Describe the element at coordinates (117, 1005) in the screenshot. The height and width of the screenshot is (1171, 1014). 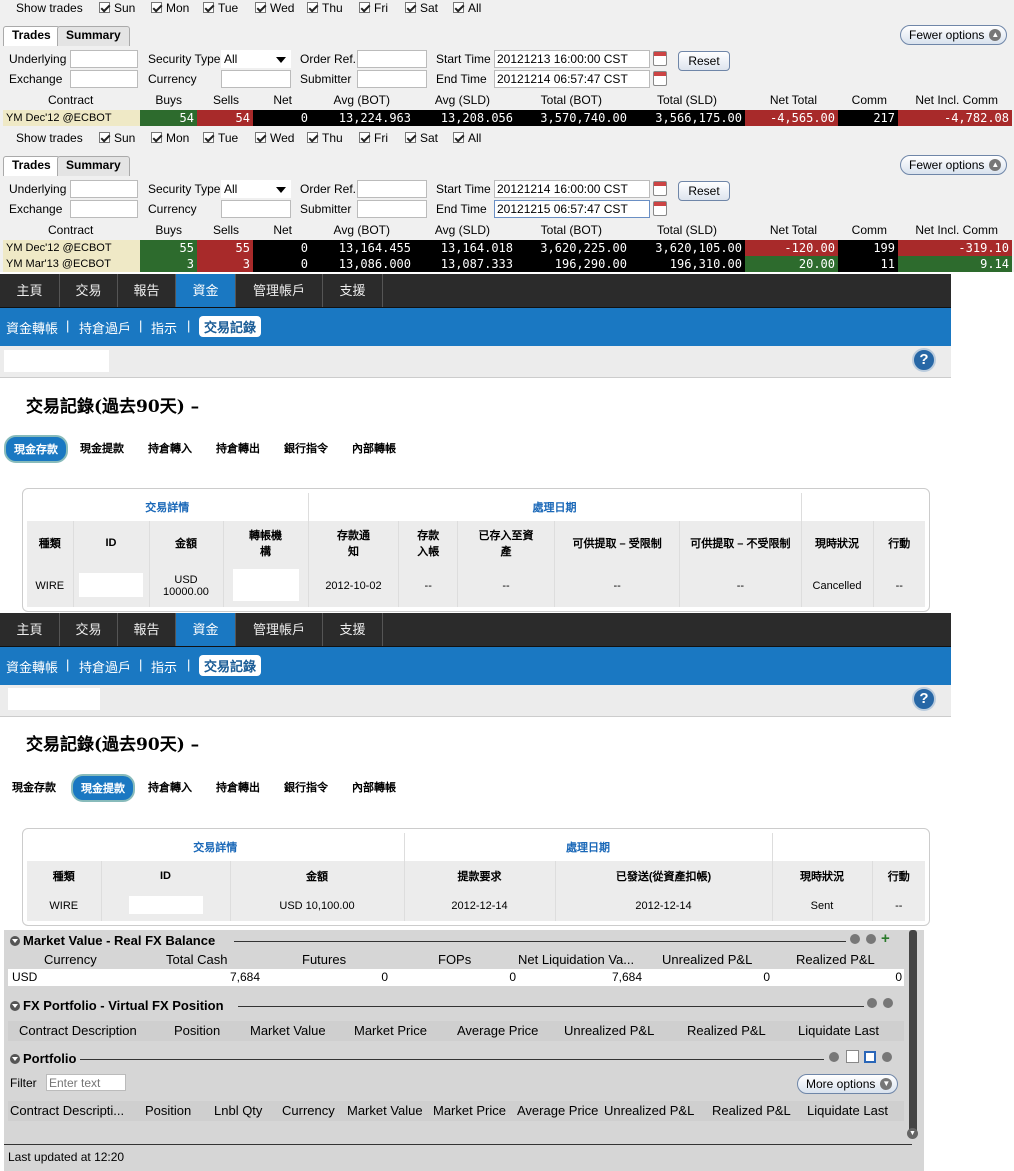
I see `fx-portfolio-section-title: FX Portfolio - Virtual FX Position` at that location.